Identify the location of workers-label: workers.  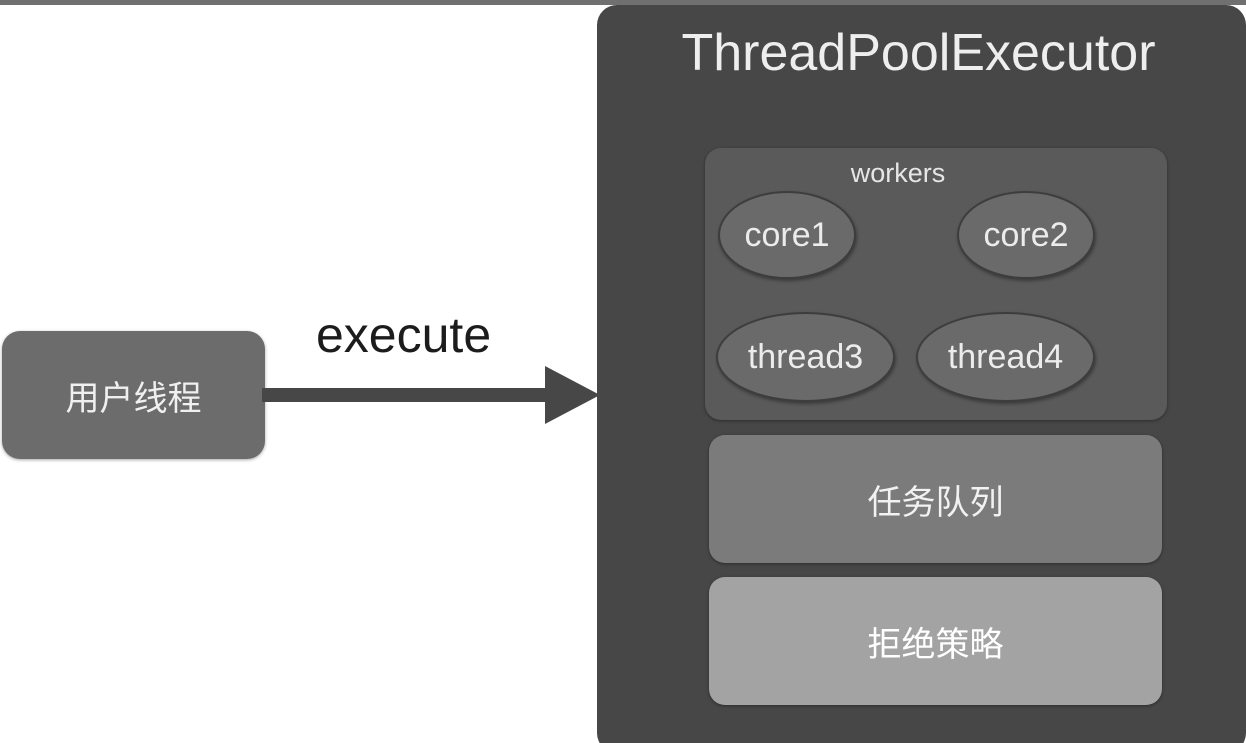
(898, 173).